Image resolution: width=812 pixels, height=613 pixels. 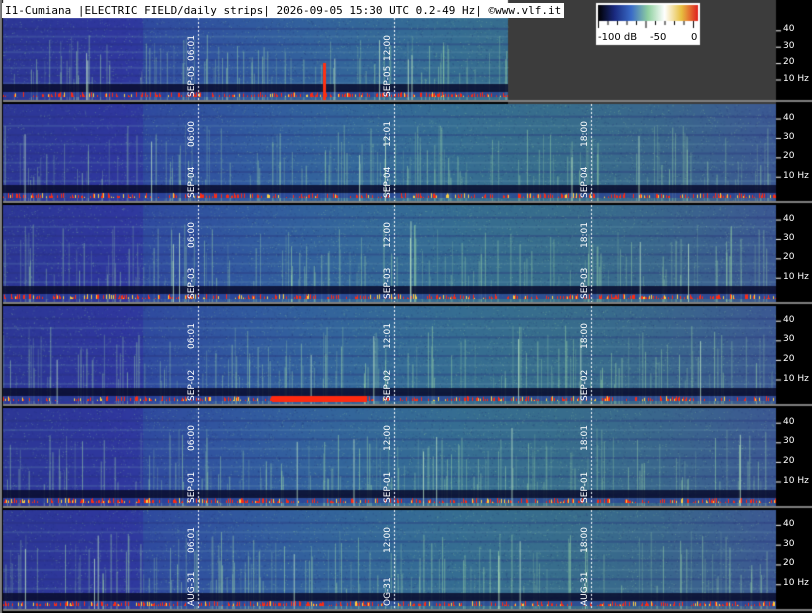 What do you see at coordinates (658, 37) in the screenshot?
I see `colorbar-mid-label: -50` at bounding box center [658, 37].